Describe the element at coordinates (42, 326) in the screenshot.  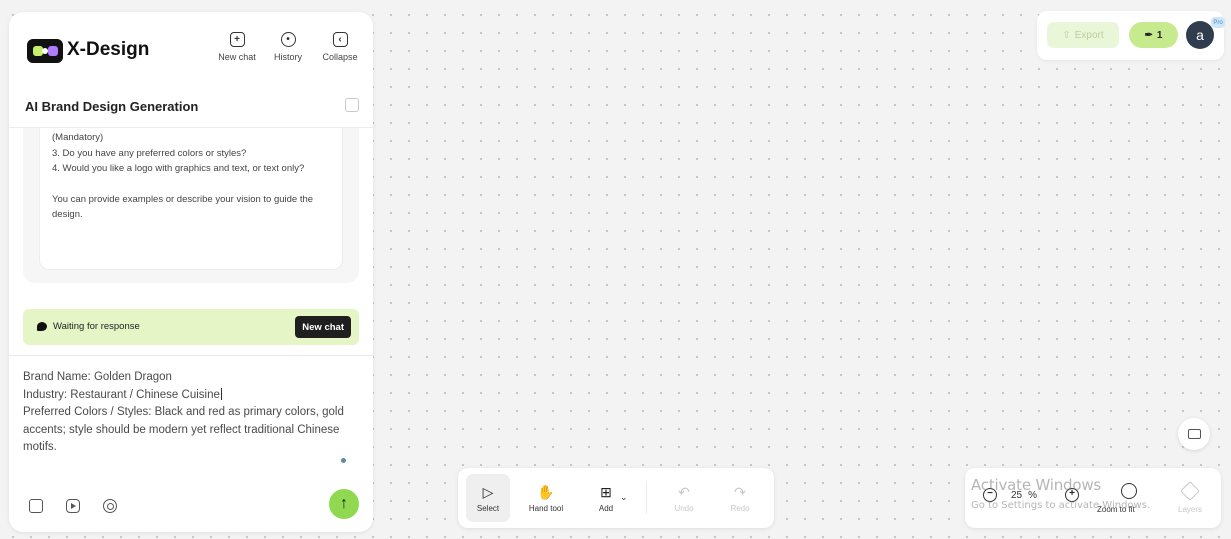
I see `speech-bubble-icon` at that location.